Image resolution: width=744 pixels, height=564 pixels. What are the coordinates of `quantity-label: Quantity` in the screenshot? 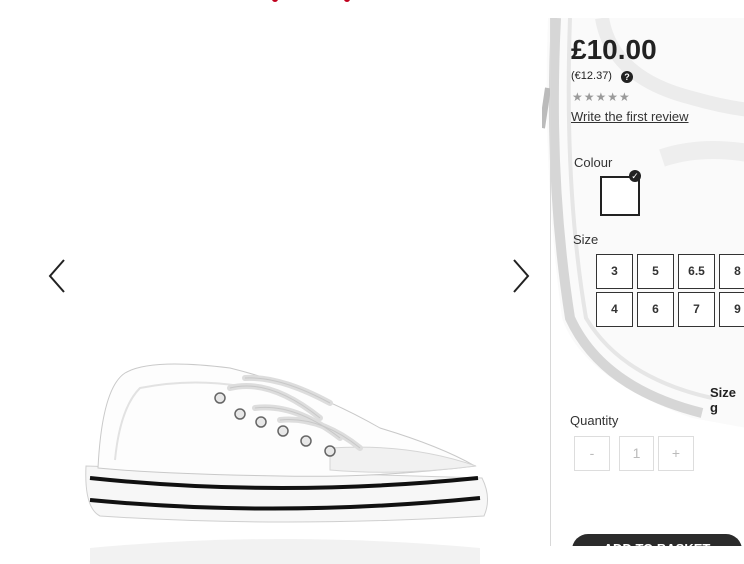 It's located at (594, 420).